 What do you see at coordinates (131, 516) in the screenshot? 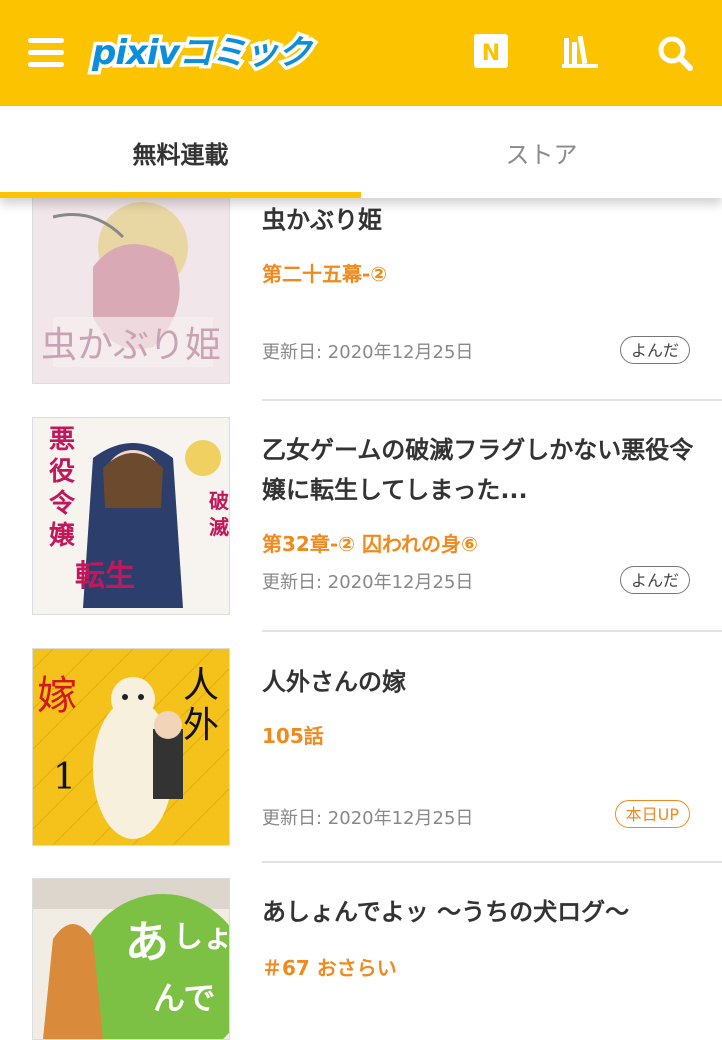
I see `cover-thumbnail: 悪 役 令 嬢 転生 破 滅` at bounding box center [131, 516].